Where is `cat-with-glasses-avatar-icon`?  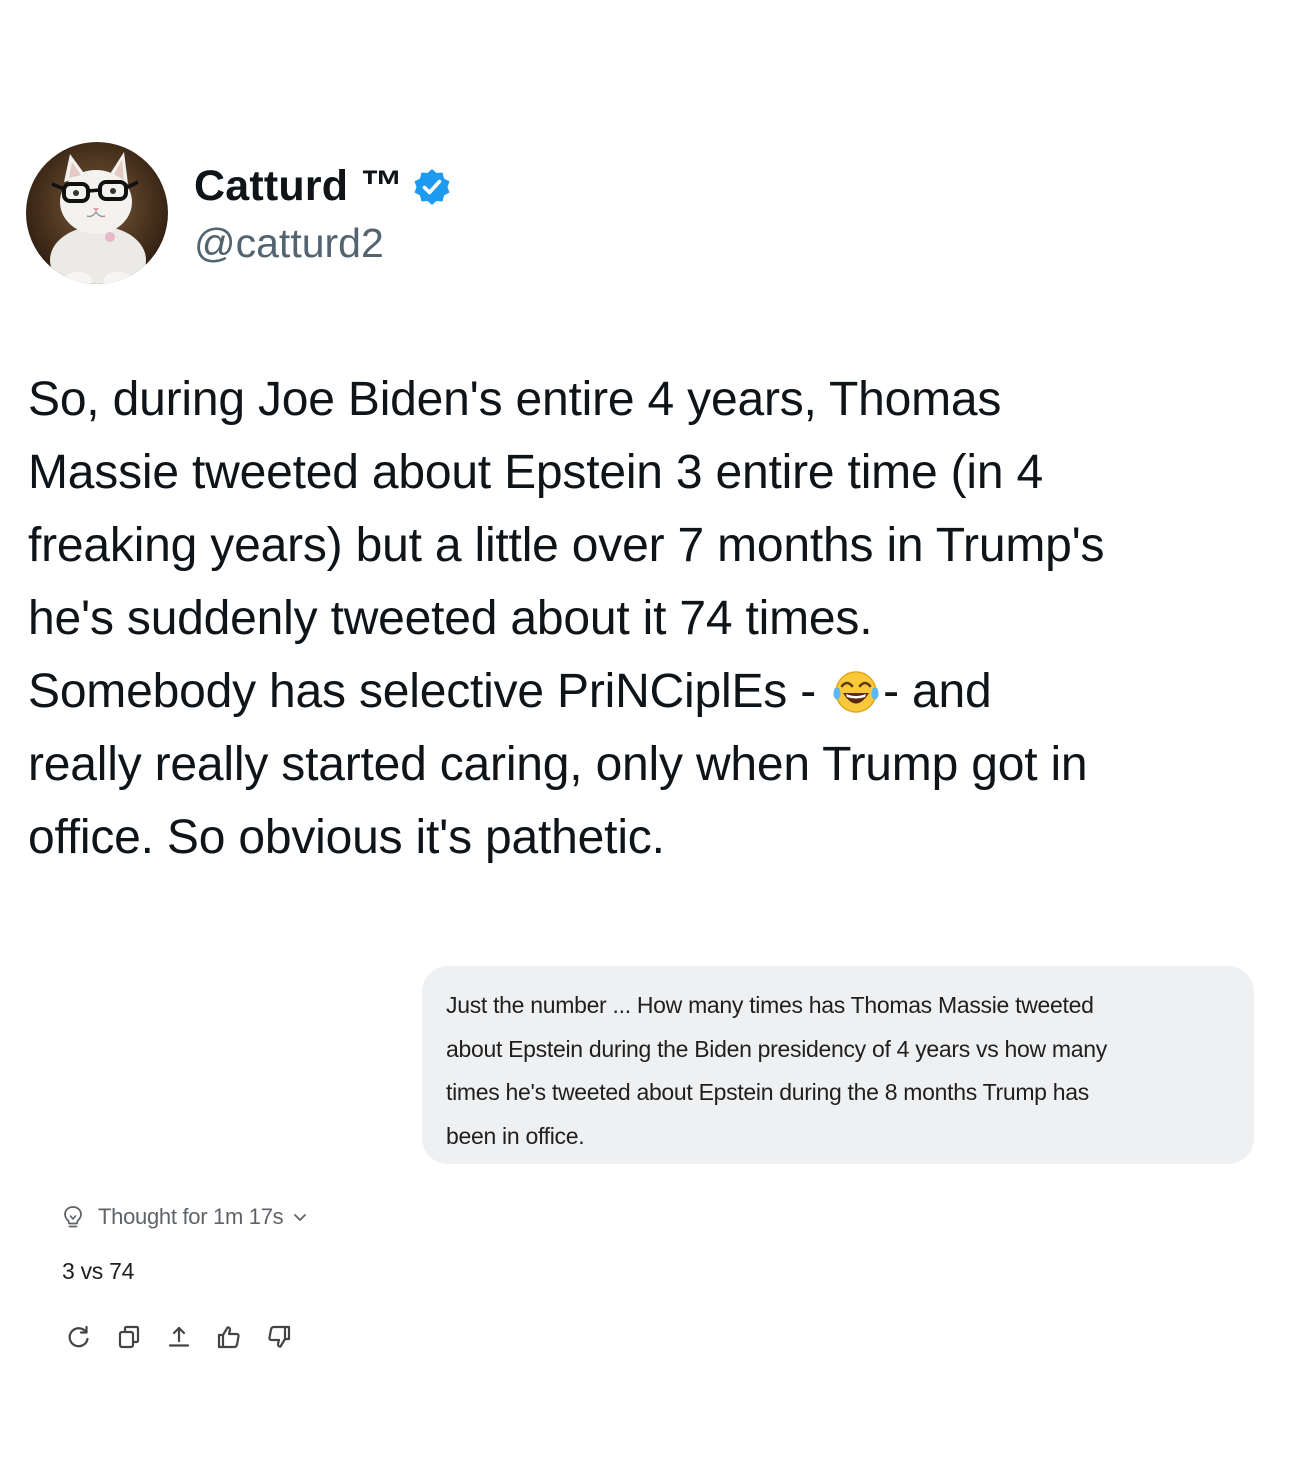
cat-with-glasses-avatar-icon is located at coordinates (97, 213).